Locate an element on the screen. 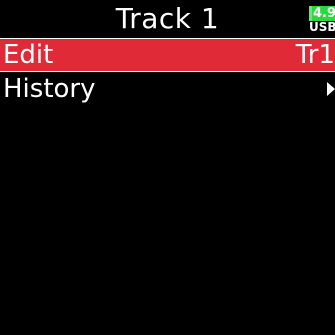  power-indicator: 4.9 USB is located at coordinates (322, 20).